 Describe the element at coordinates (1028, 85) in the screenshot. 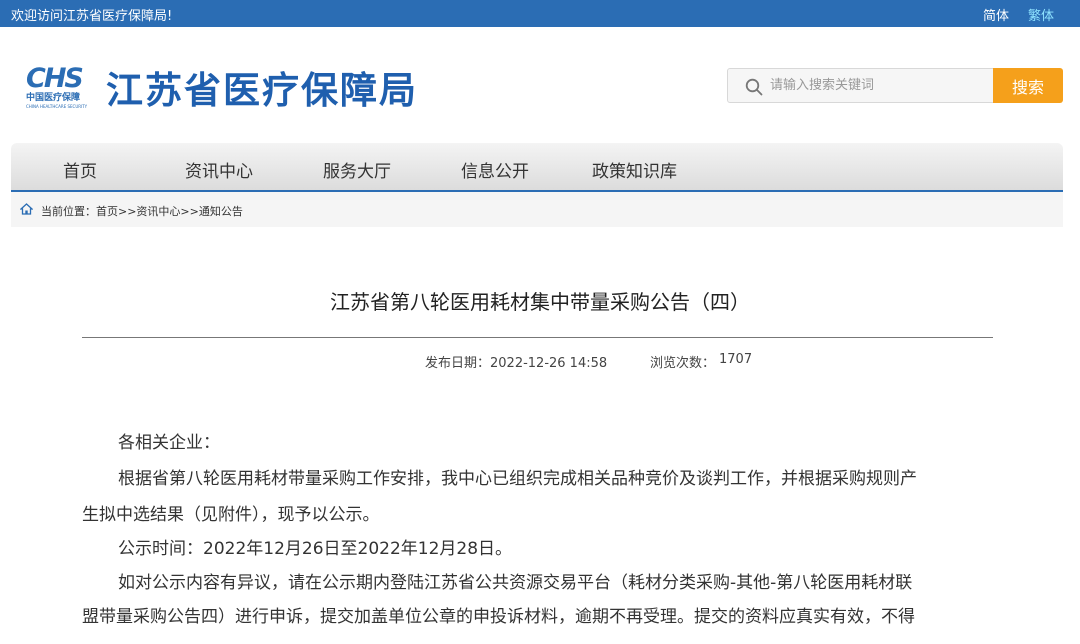

I see `search-button: 搜索` at that location.